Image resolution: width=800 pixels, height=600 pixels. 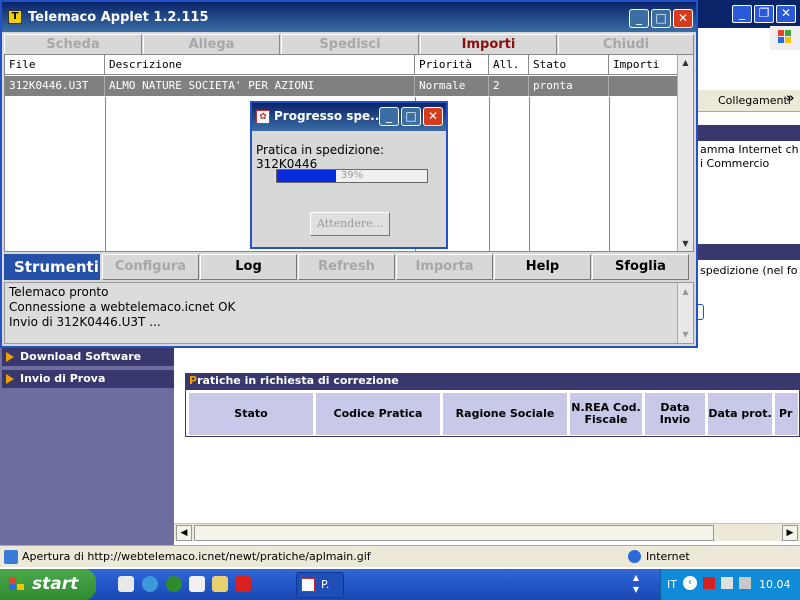 I want to click on language-indicator: IT, so click(x=672, y=584).